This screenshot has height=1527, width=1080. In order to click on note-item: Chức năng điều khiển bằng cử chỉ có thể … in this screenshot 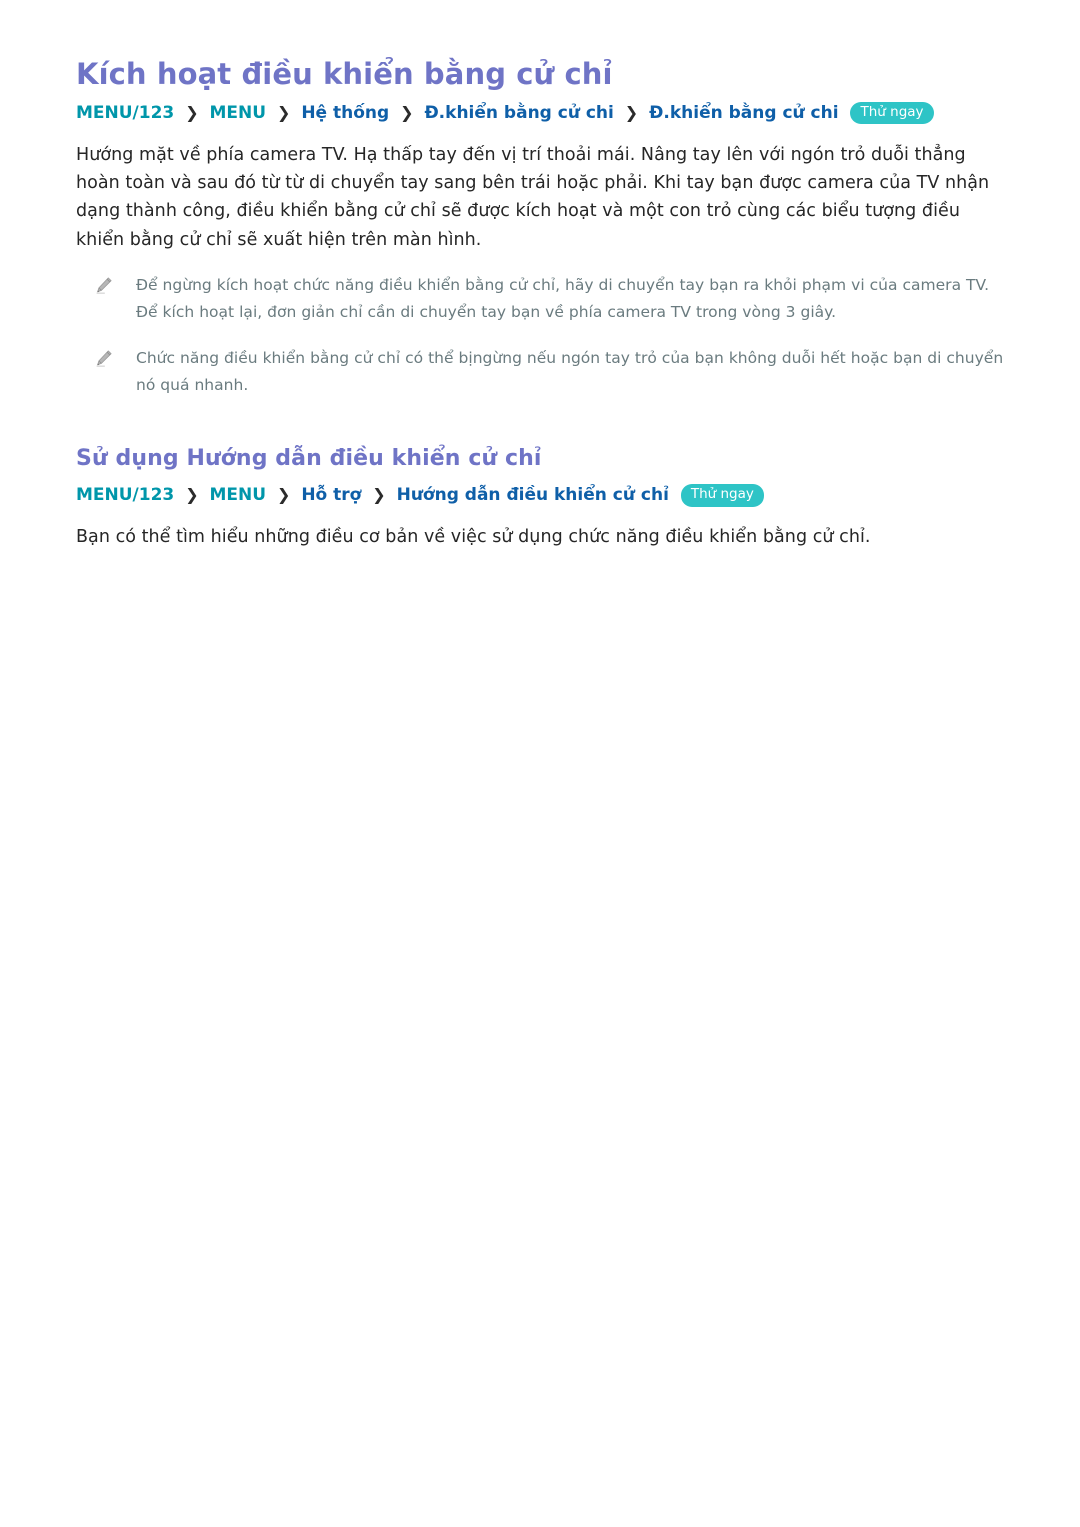, I will do `click(542, 371)`.